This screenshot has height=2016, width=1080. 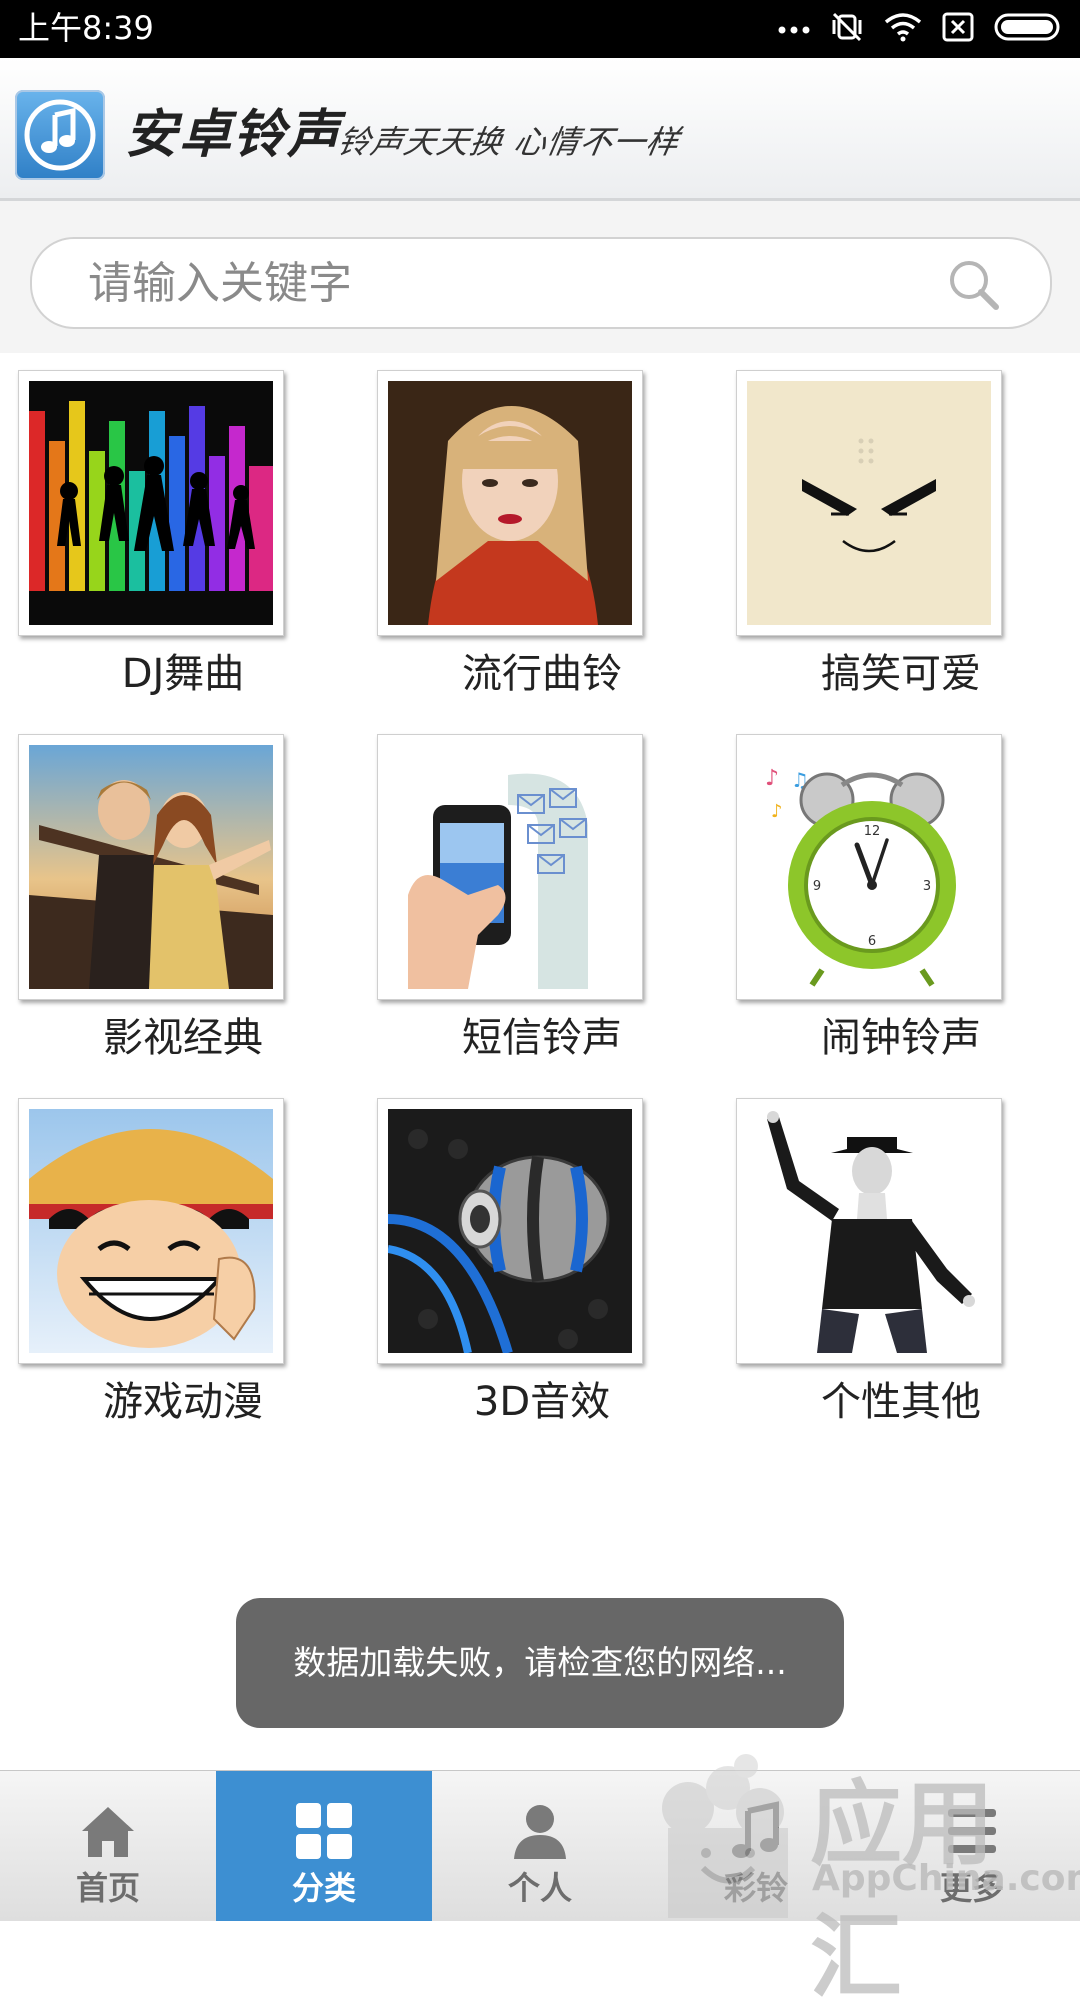 What do you see at coordinates (183, 1038) in the screenshot?
I see `category-label: 影视经典` at bounding box center [183, 1038].